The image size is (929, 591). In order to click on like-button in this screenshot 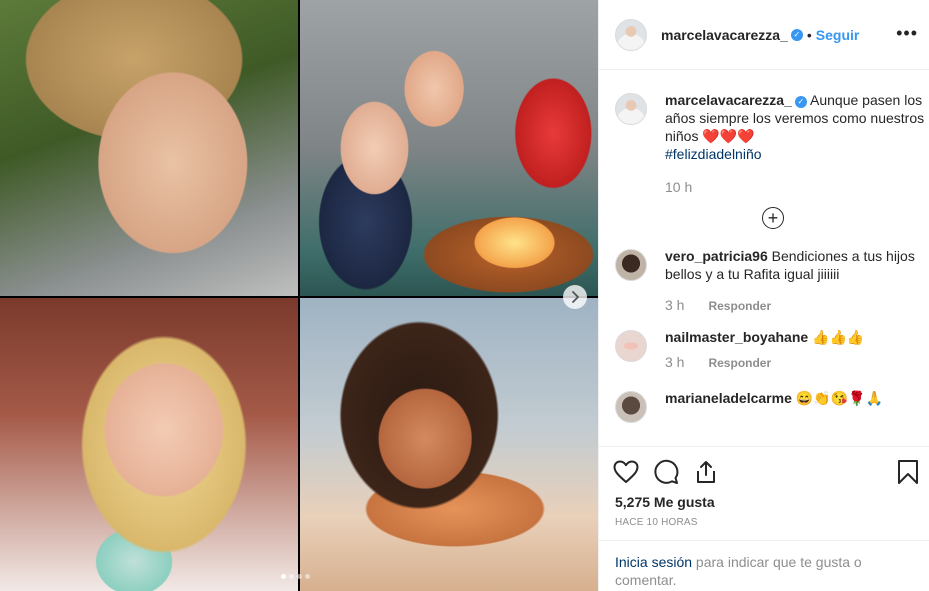, I will do `click(626, 472)`.